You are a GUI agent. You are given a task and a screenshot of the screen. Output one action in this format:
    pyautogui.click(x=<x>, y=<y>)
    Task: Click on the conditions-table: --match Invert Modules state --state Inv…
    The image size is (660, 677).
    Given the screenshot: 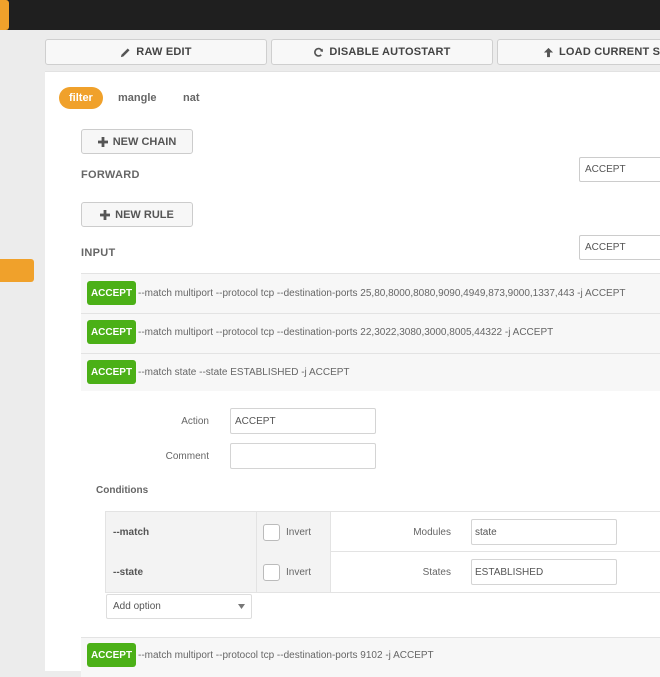 What is the action you would take?
    pyautogui.click(x=382, y=552)
    